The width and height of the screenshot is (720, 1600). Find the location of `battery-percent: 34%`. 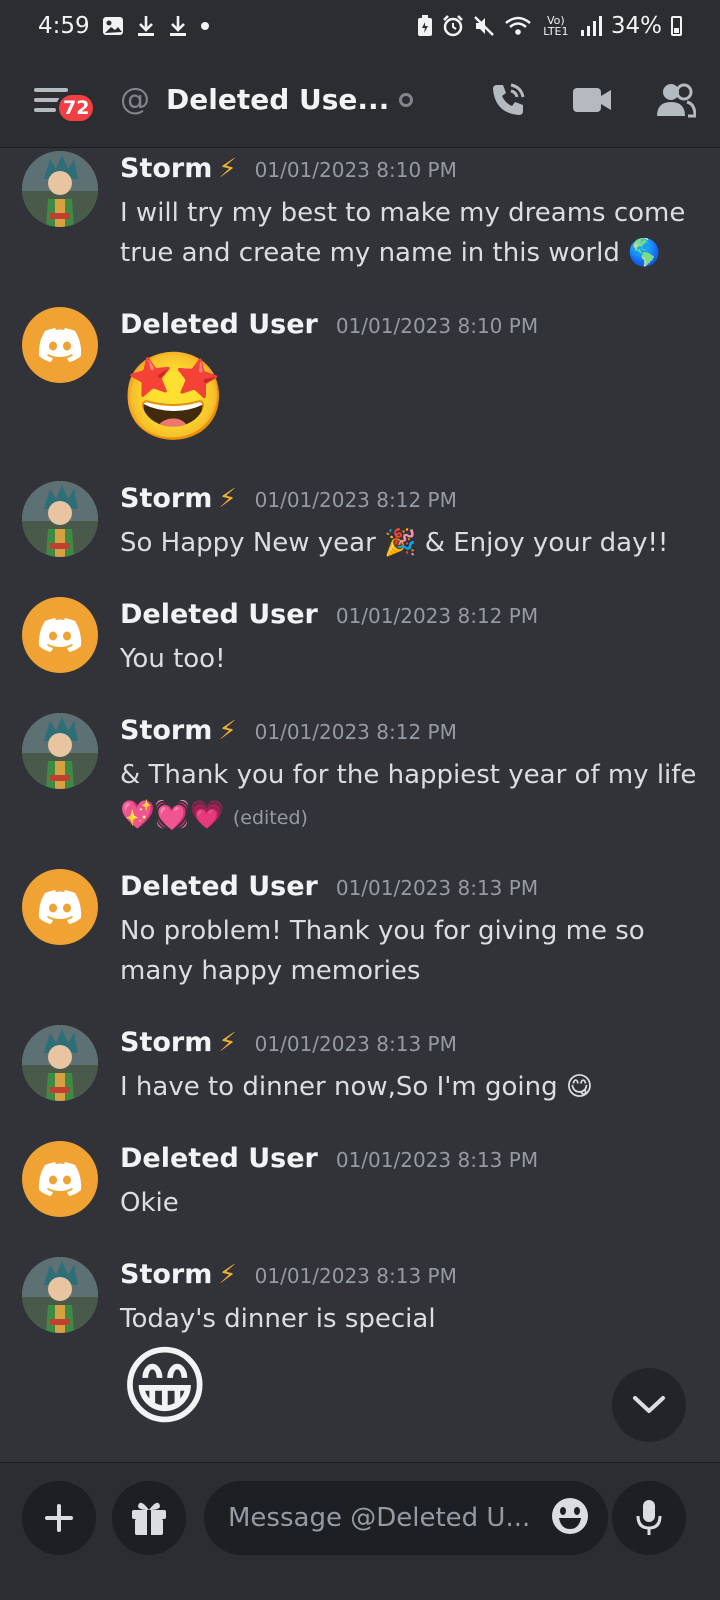

battery-percent: 34% is located at coordinates (636, 26).